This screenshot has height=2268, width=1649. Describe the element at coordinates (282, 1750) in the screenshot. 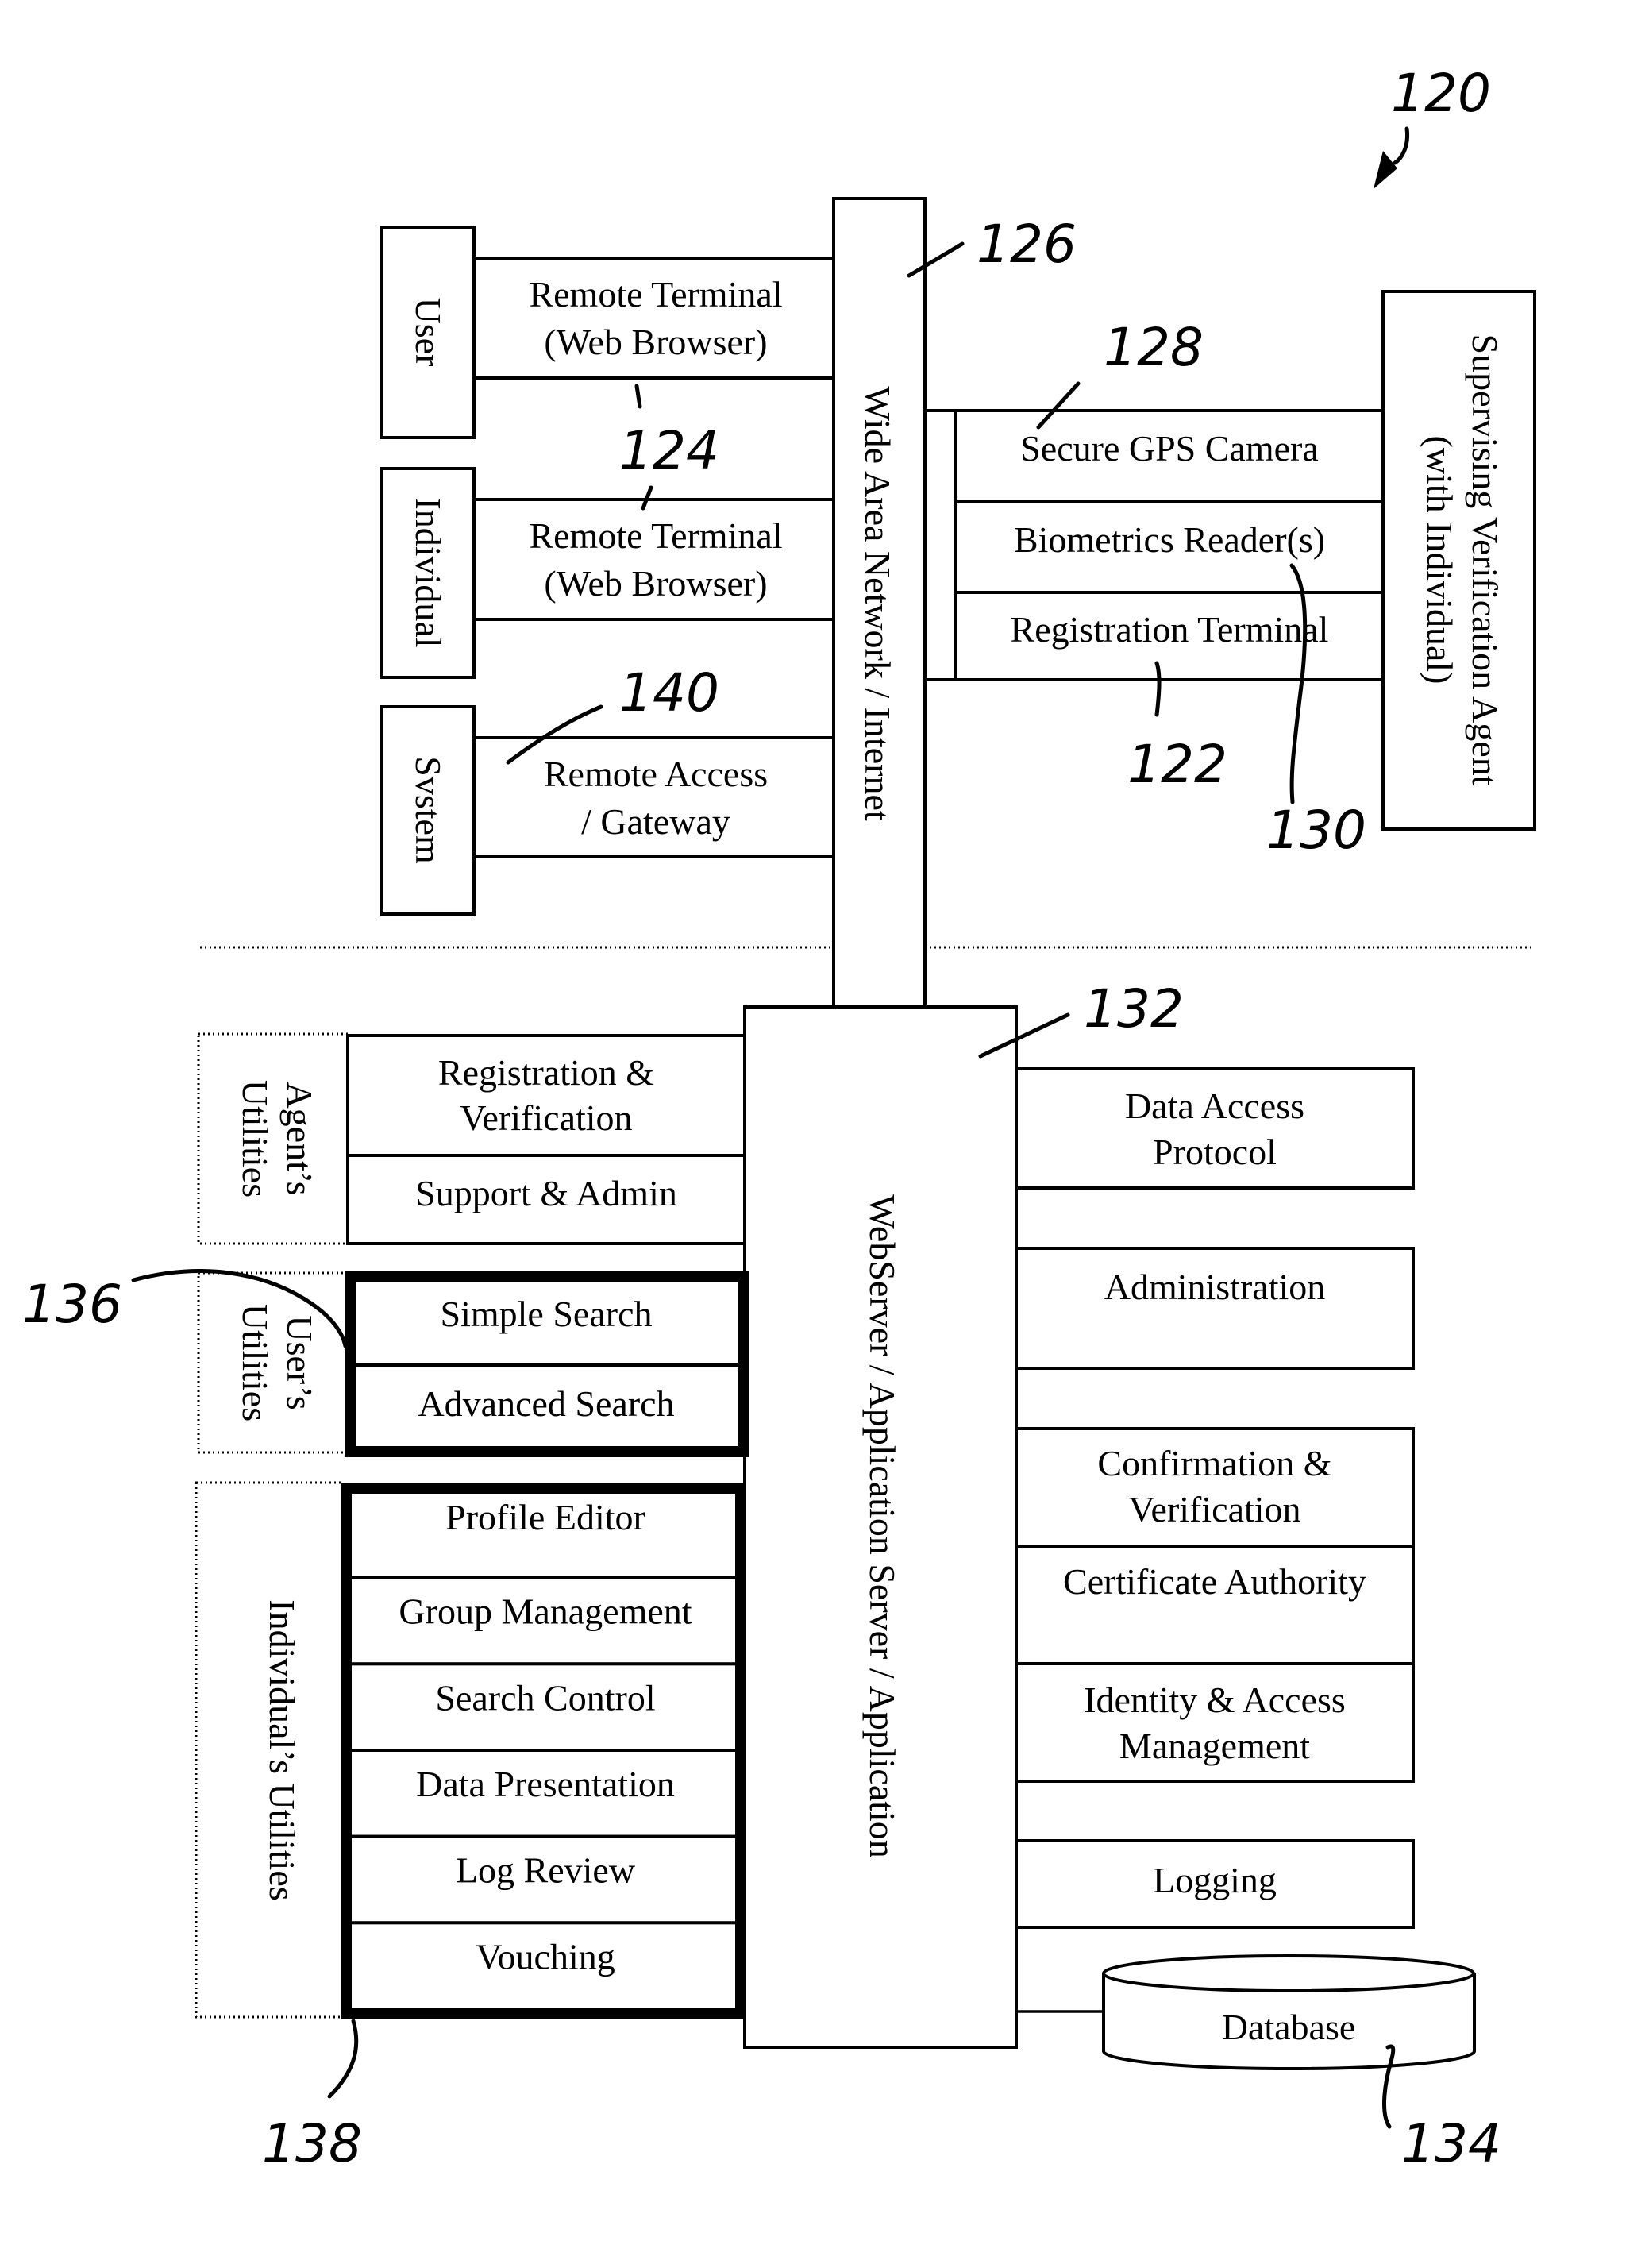

I see `individuals-utilities-label: Individual’s Utilities` at that location.